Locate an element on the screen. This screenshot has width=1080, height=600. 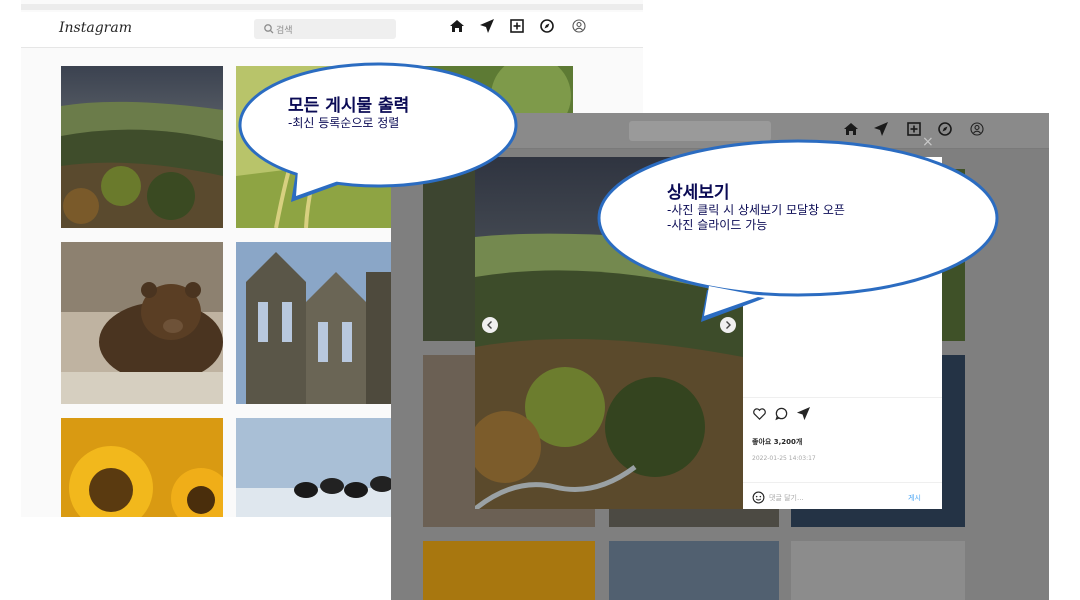
chevron-left-icon is located at coordinates (489, 325).